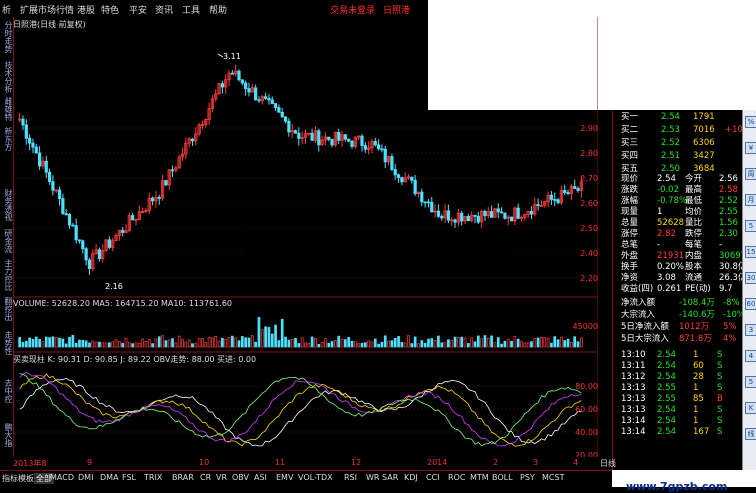  Describe the element at coordinates (284, 477) in the screenshot. I see `indicator-tab: EMV` at that location.